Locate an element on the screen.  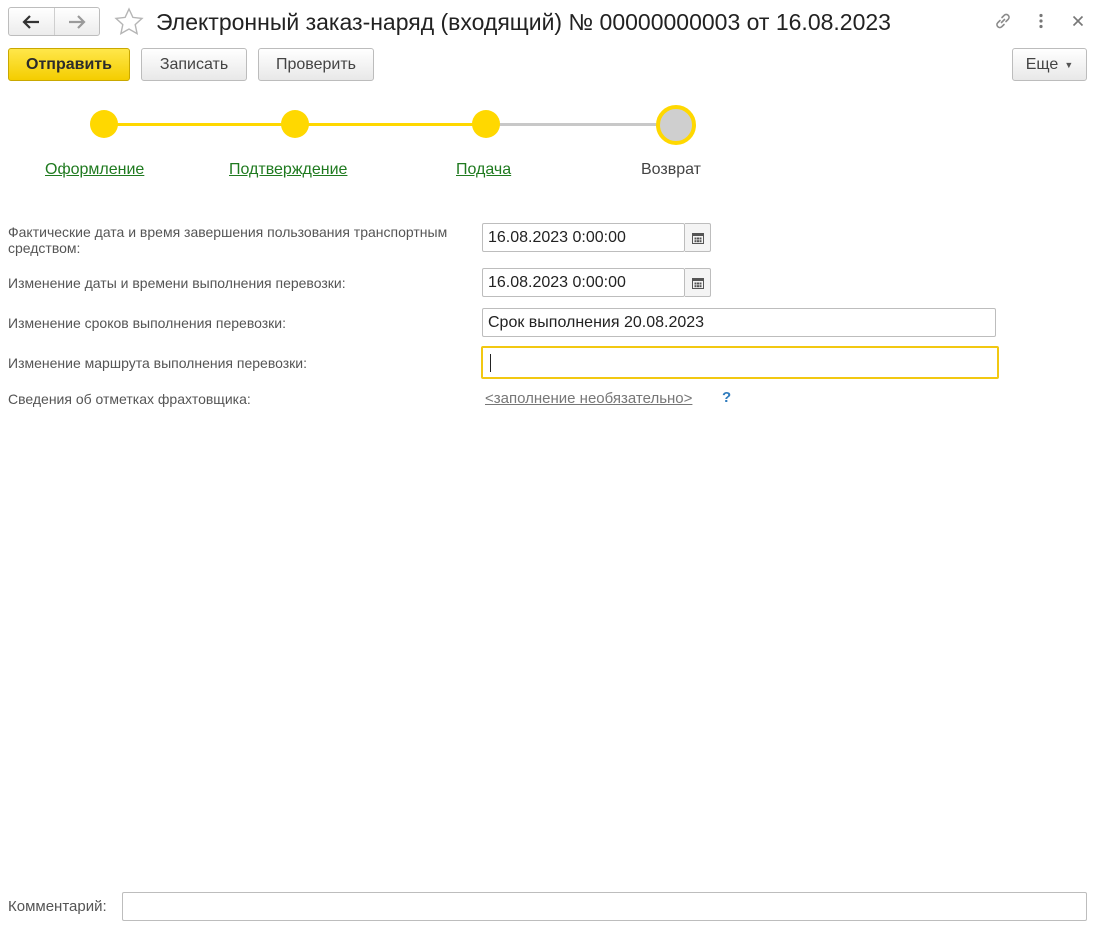
step-link-registration: Оформление is located at coordinates (94, 170).